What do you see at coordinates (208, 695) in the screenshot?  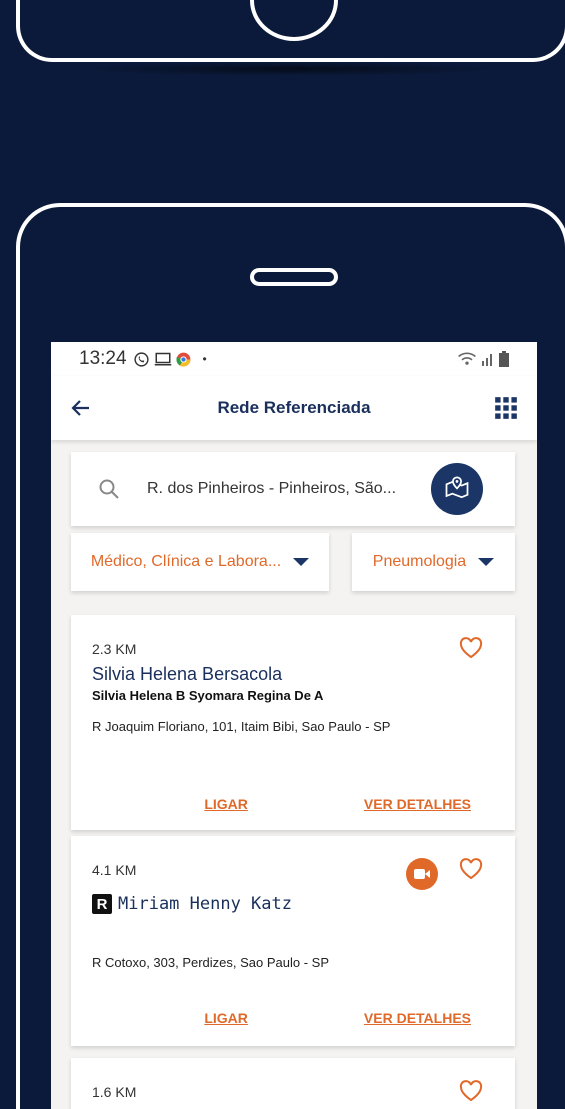 I see `provider-subname: Silvia Helena B Syomara Regina De A` at bounding box center [208, 695].